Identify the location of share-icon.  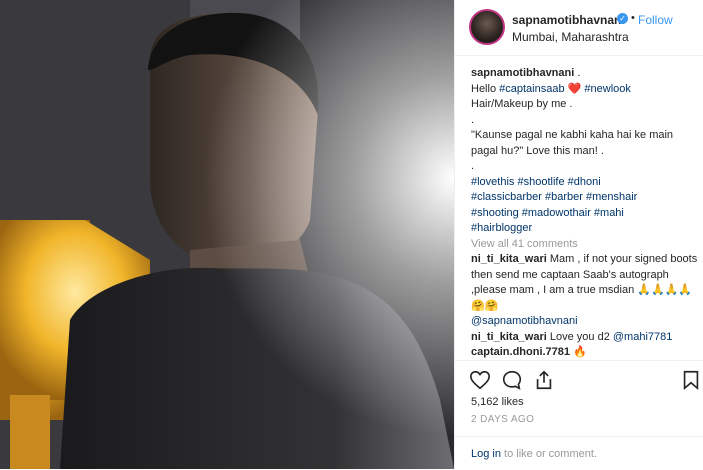
(544, 380).